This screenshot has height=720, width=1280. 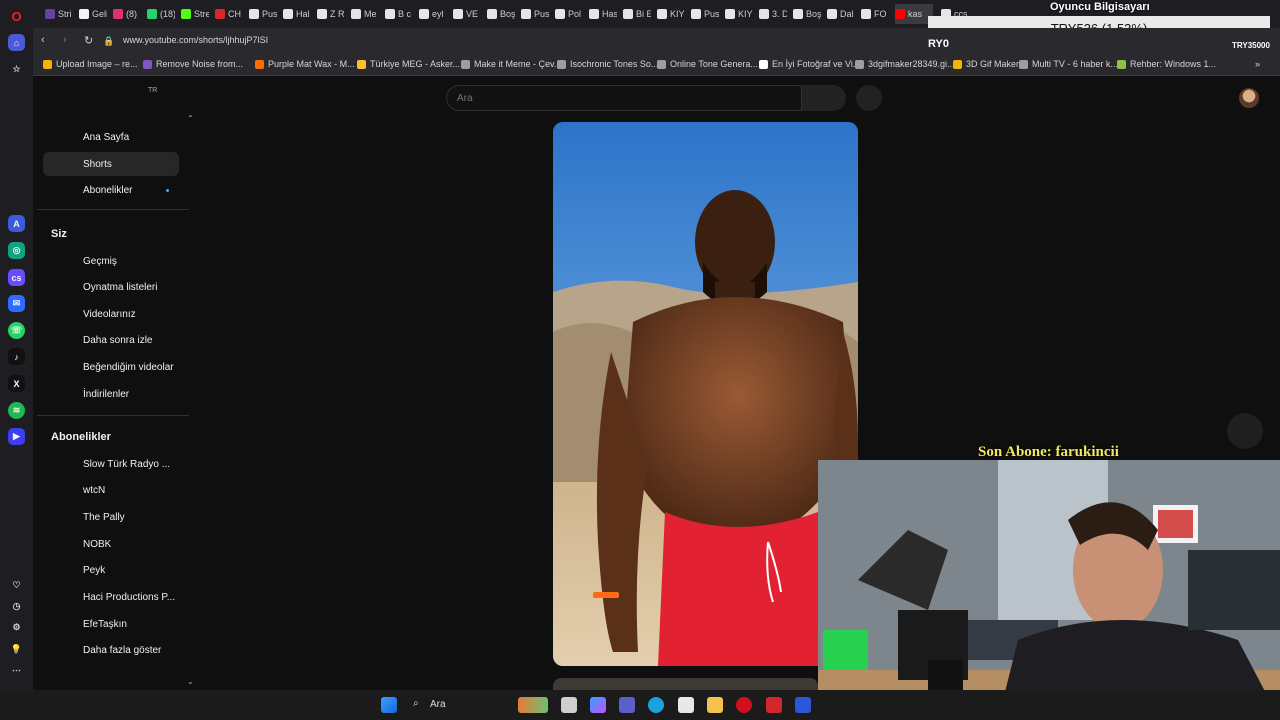 I want to click on search-icon: ⌕, so click(x=416, y=703).